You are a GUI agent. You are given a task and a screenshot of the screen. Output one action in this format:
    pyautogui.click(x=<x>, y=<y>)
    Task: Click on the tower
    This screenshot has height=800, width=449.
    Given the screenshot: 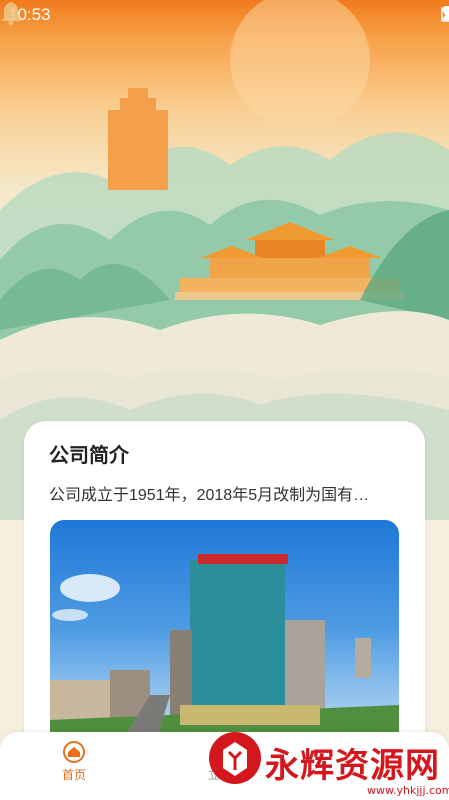 What is the action you would take?
    pyautogui.click(x=138, y=139)
    